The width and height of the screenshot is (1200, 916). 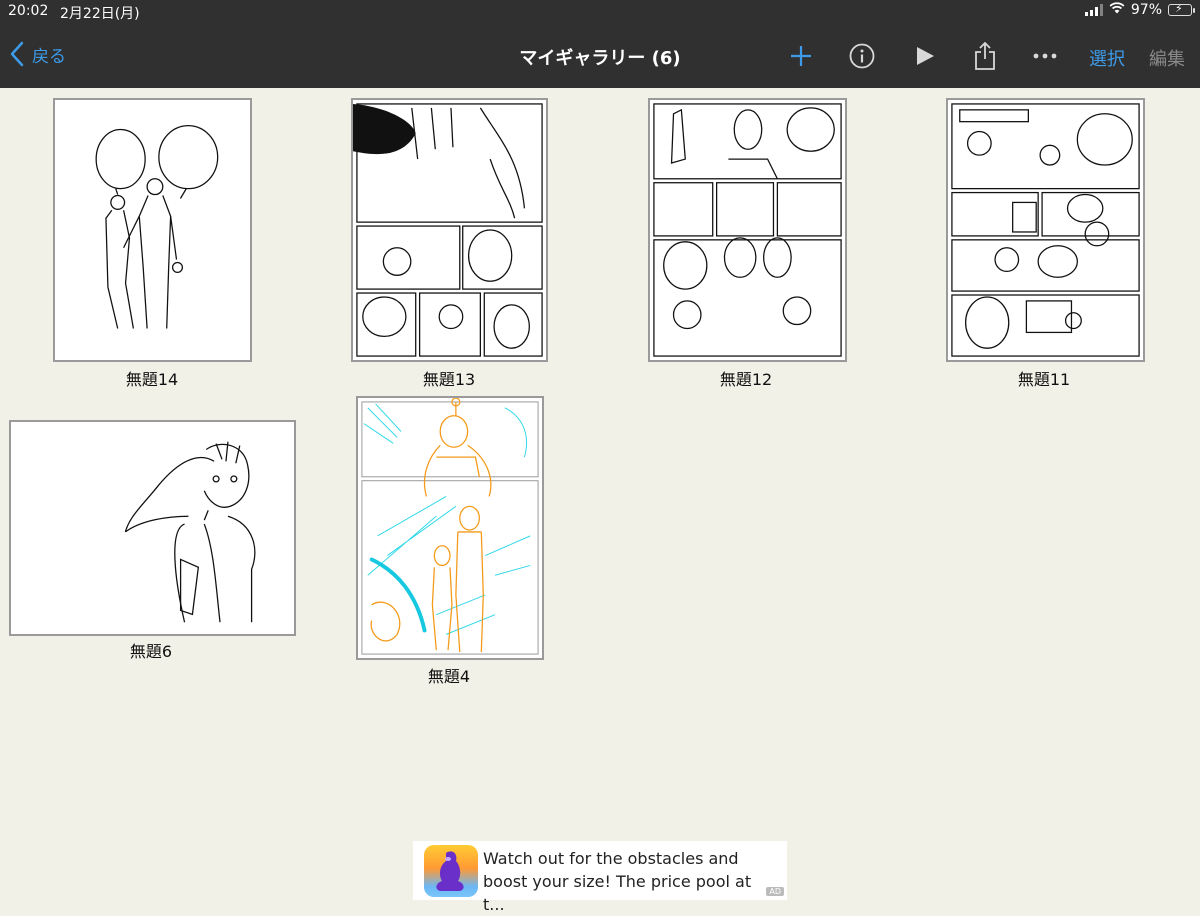 I want to click on cellular-signal-icon, so click(x=1093, y=10).